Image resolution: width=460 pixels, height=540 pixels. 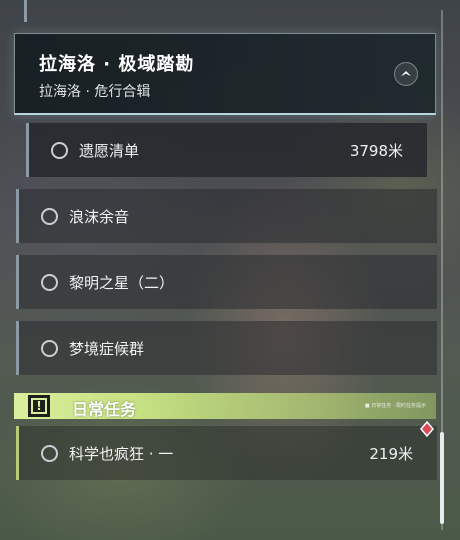 I want to click on task-row: 黎明之星（二）, so click(x=226, y=282).